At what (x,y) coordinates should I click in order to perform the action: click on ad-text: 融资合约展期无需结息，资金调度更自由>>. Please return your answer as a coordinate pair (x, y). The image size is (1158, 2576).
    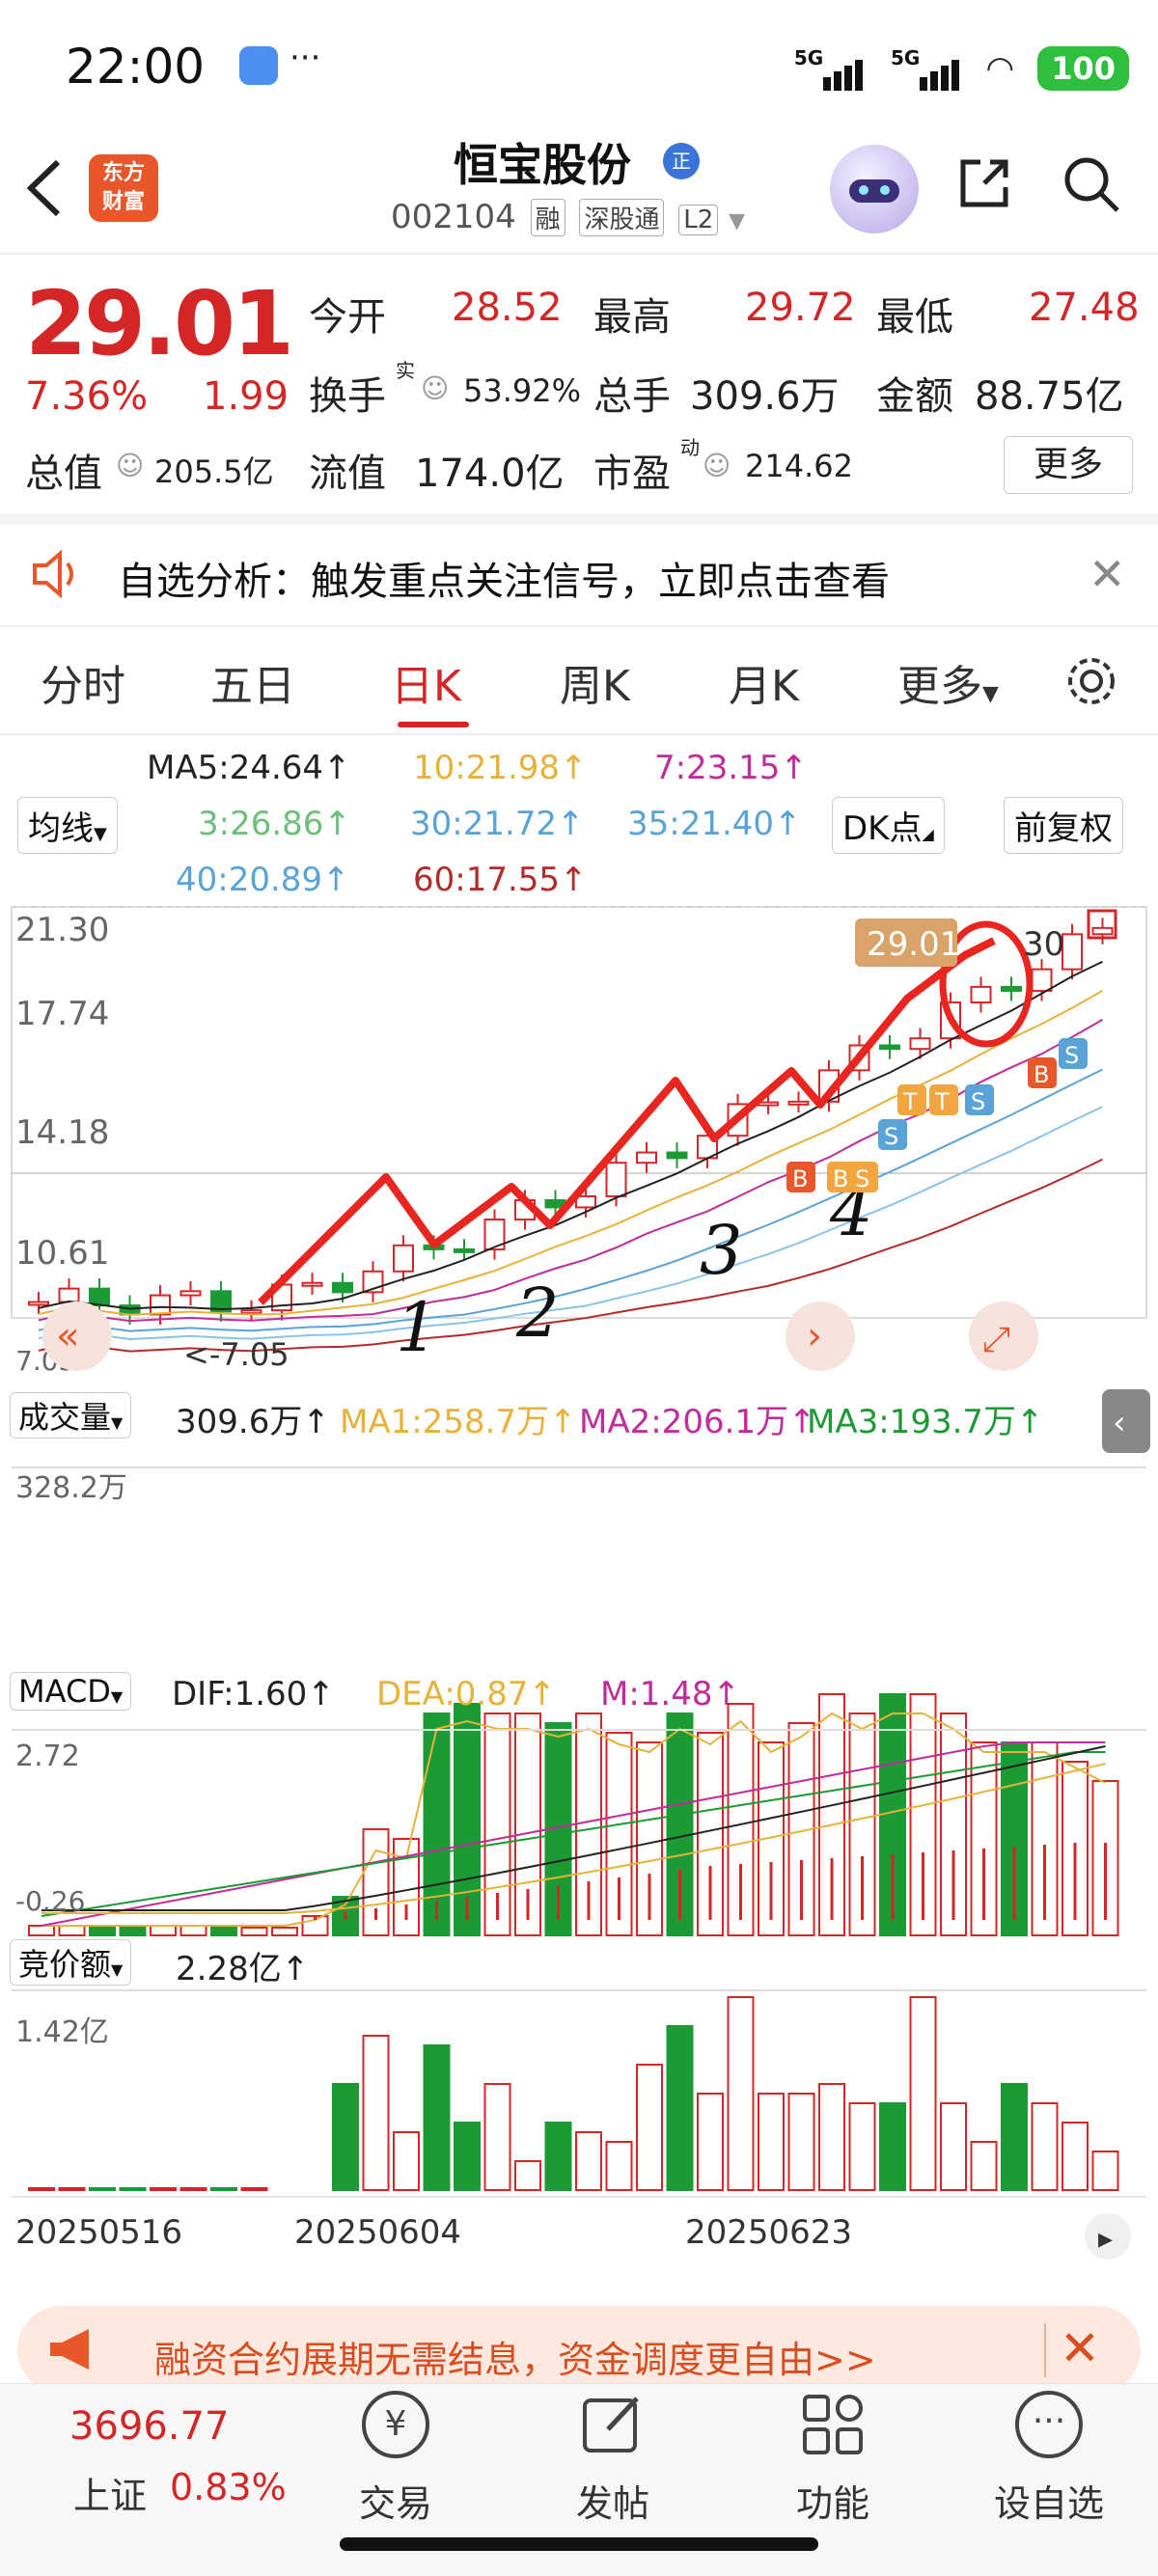
    Looking at the image, I should click on (515, 2356).